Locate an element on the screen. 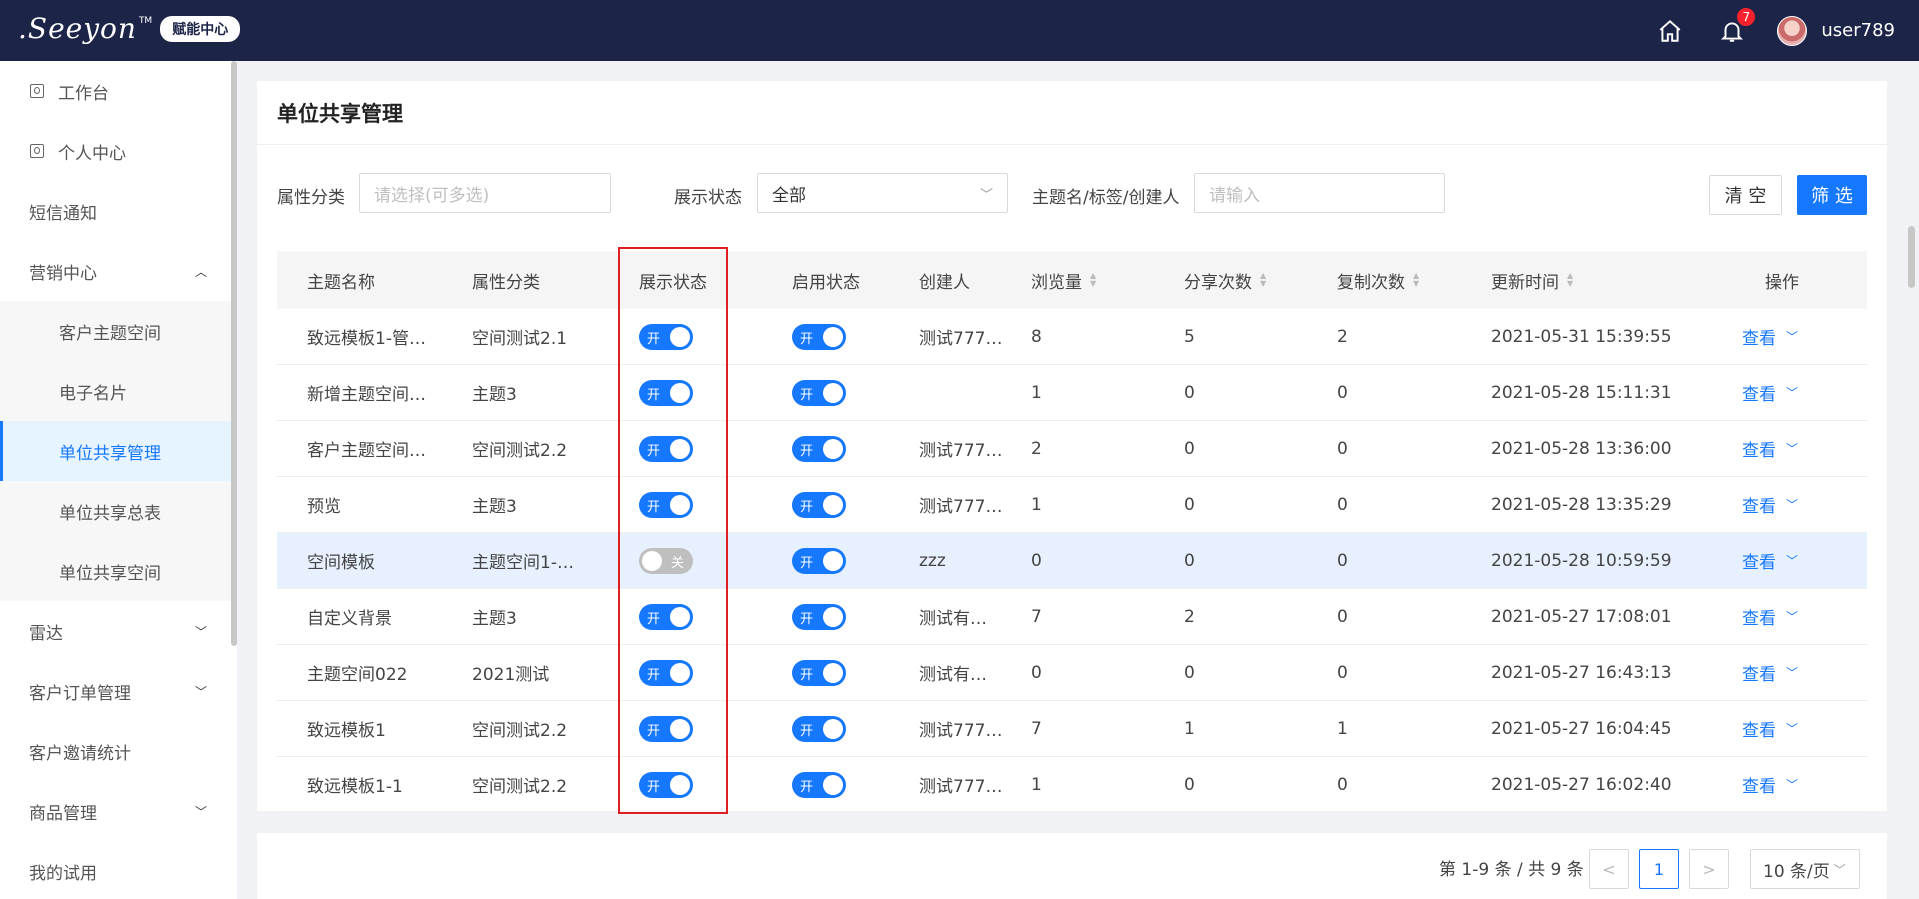  col-shares: 分享次数 ▲ ▼ is located at coordinates (1225, 280).